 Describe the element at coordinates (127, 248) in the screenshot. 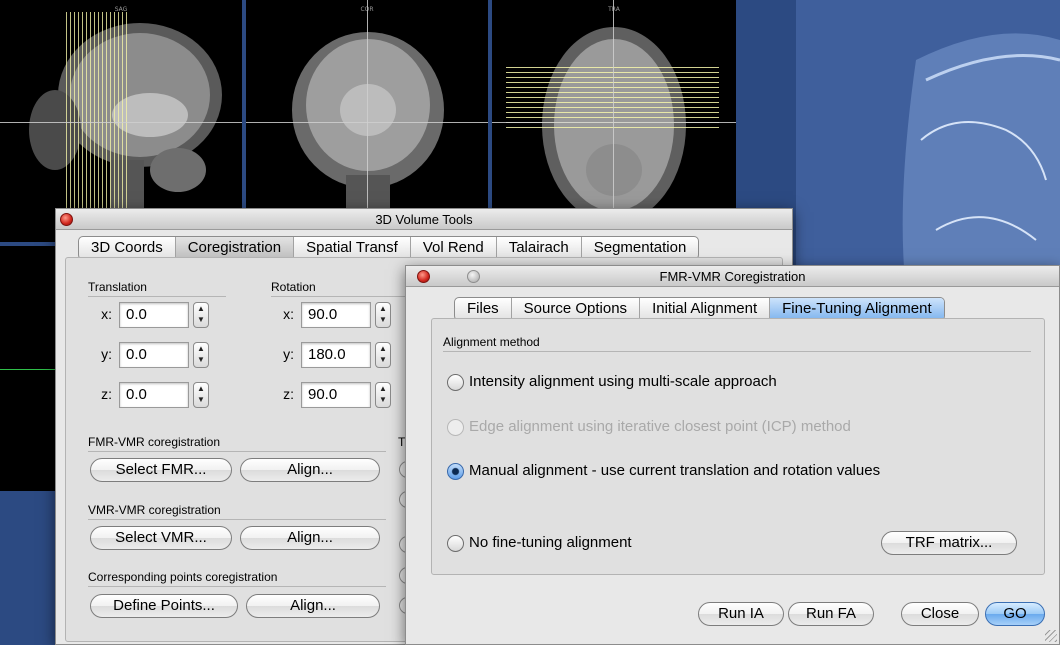

I see `tab-3d-coords: 3D Coords` at that location.